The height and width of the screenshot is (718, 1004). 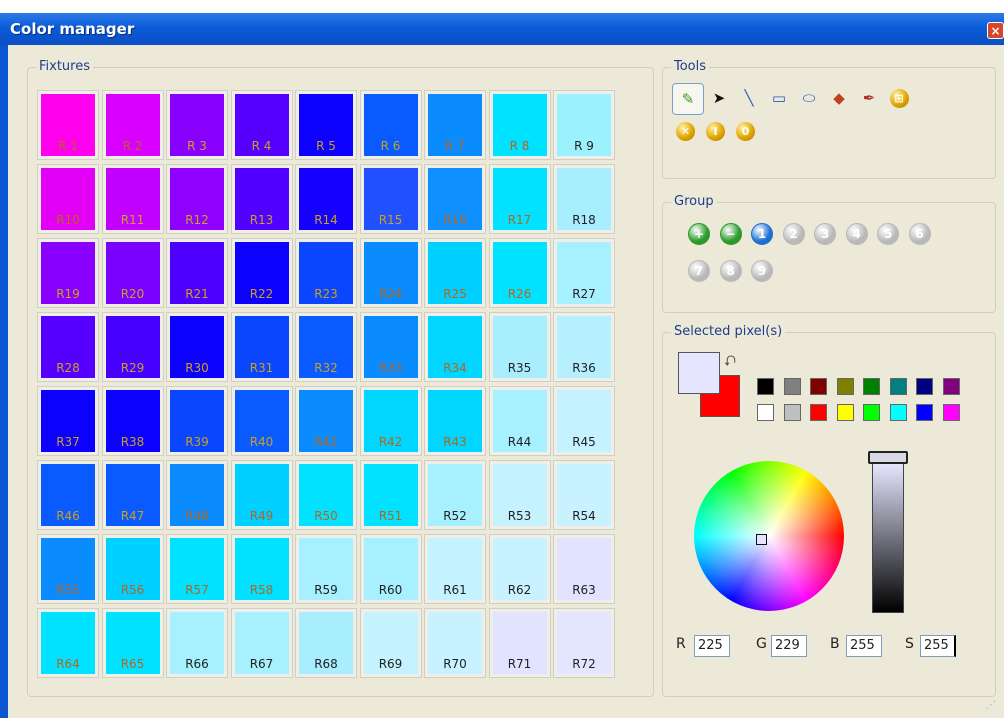 I want to click on fixture-cell: R30, so click(x=197, y=347).